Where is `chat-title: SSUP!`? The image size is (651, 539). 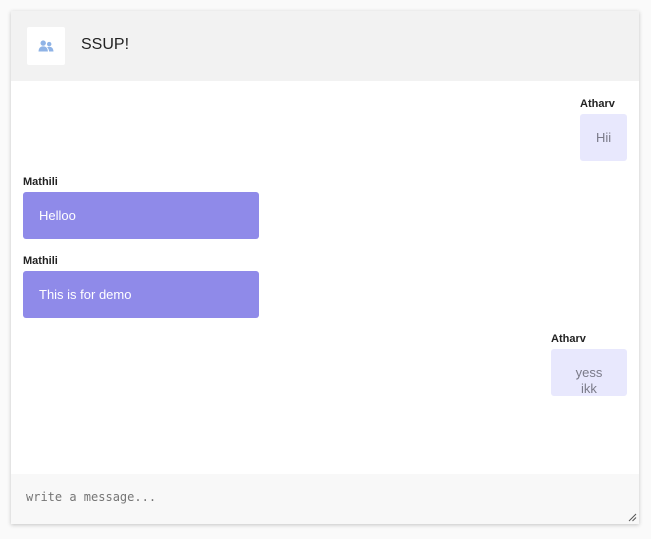
chat-title: SSUP! is located at coordinates (105, 44).